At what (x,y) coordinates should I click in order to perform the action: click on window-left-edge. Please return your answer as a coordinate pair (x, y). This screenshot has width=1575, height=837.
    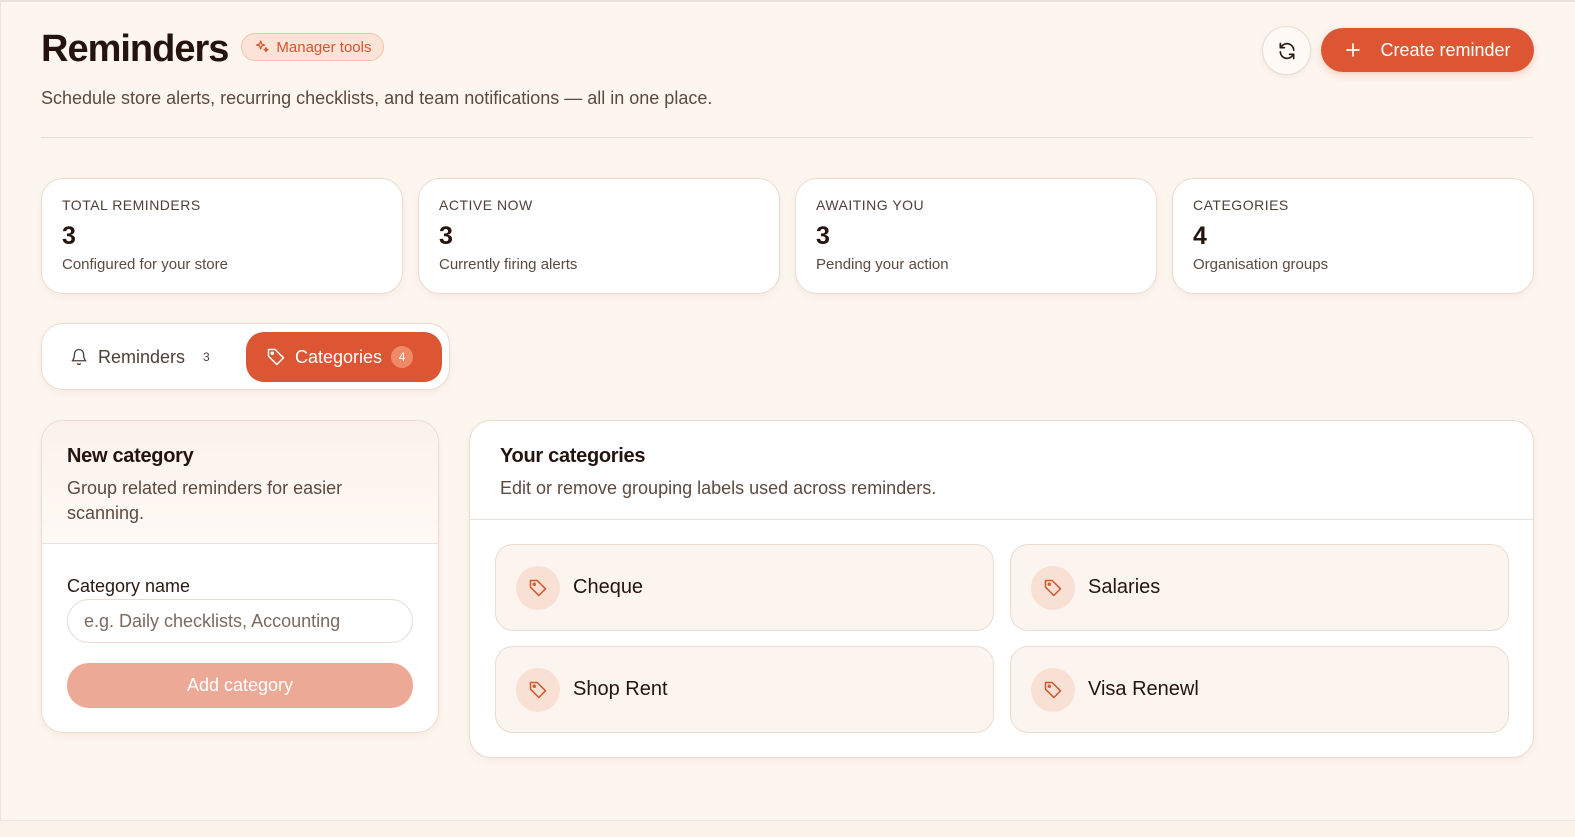
    Looking at the image, I should click on (0, 418).